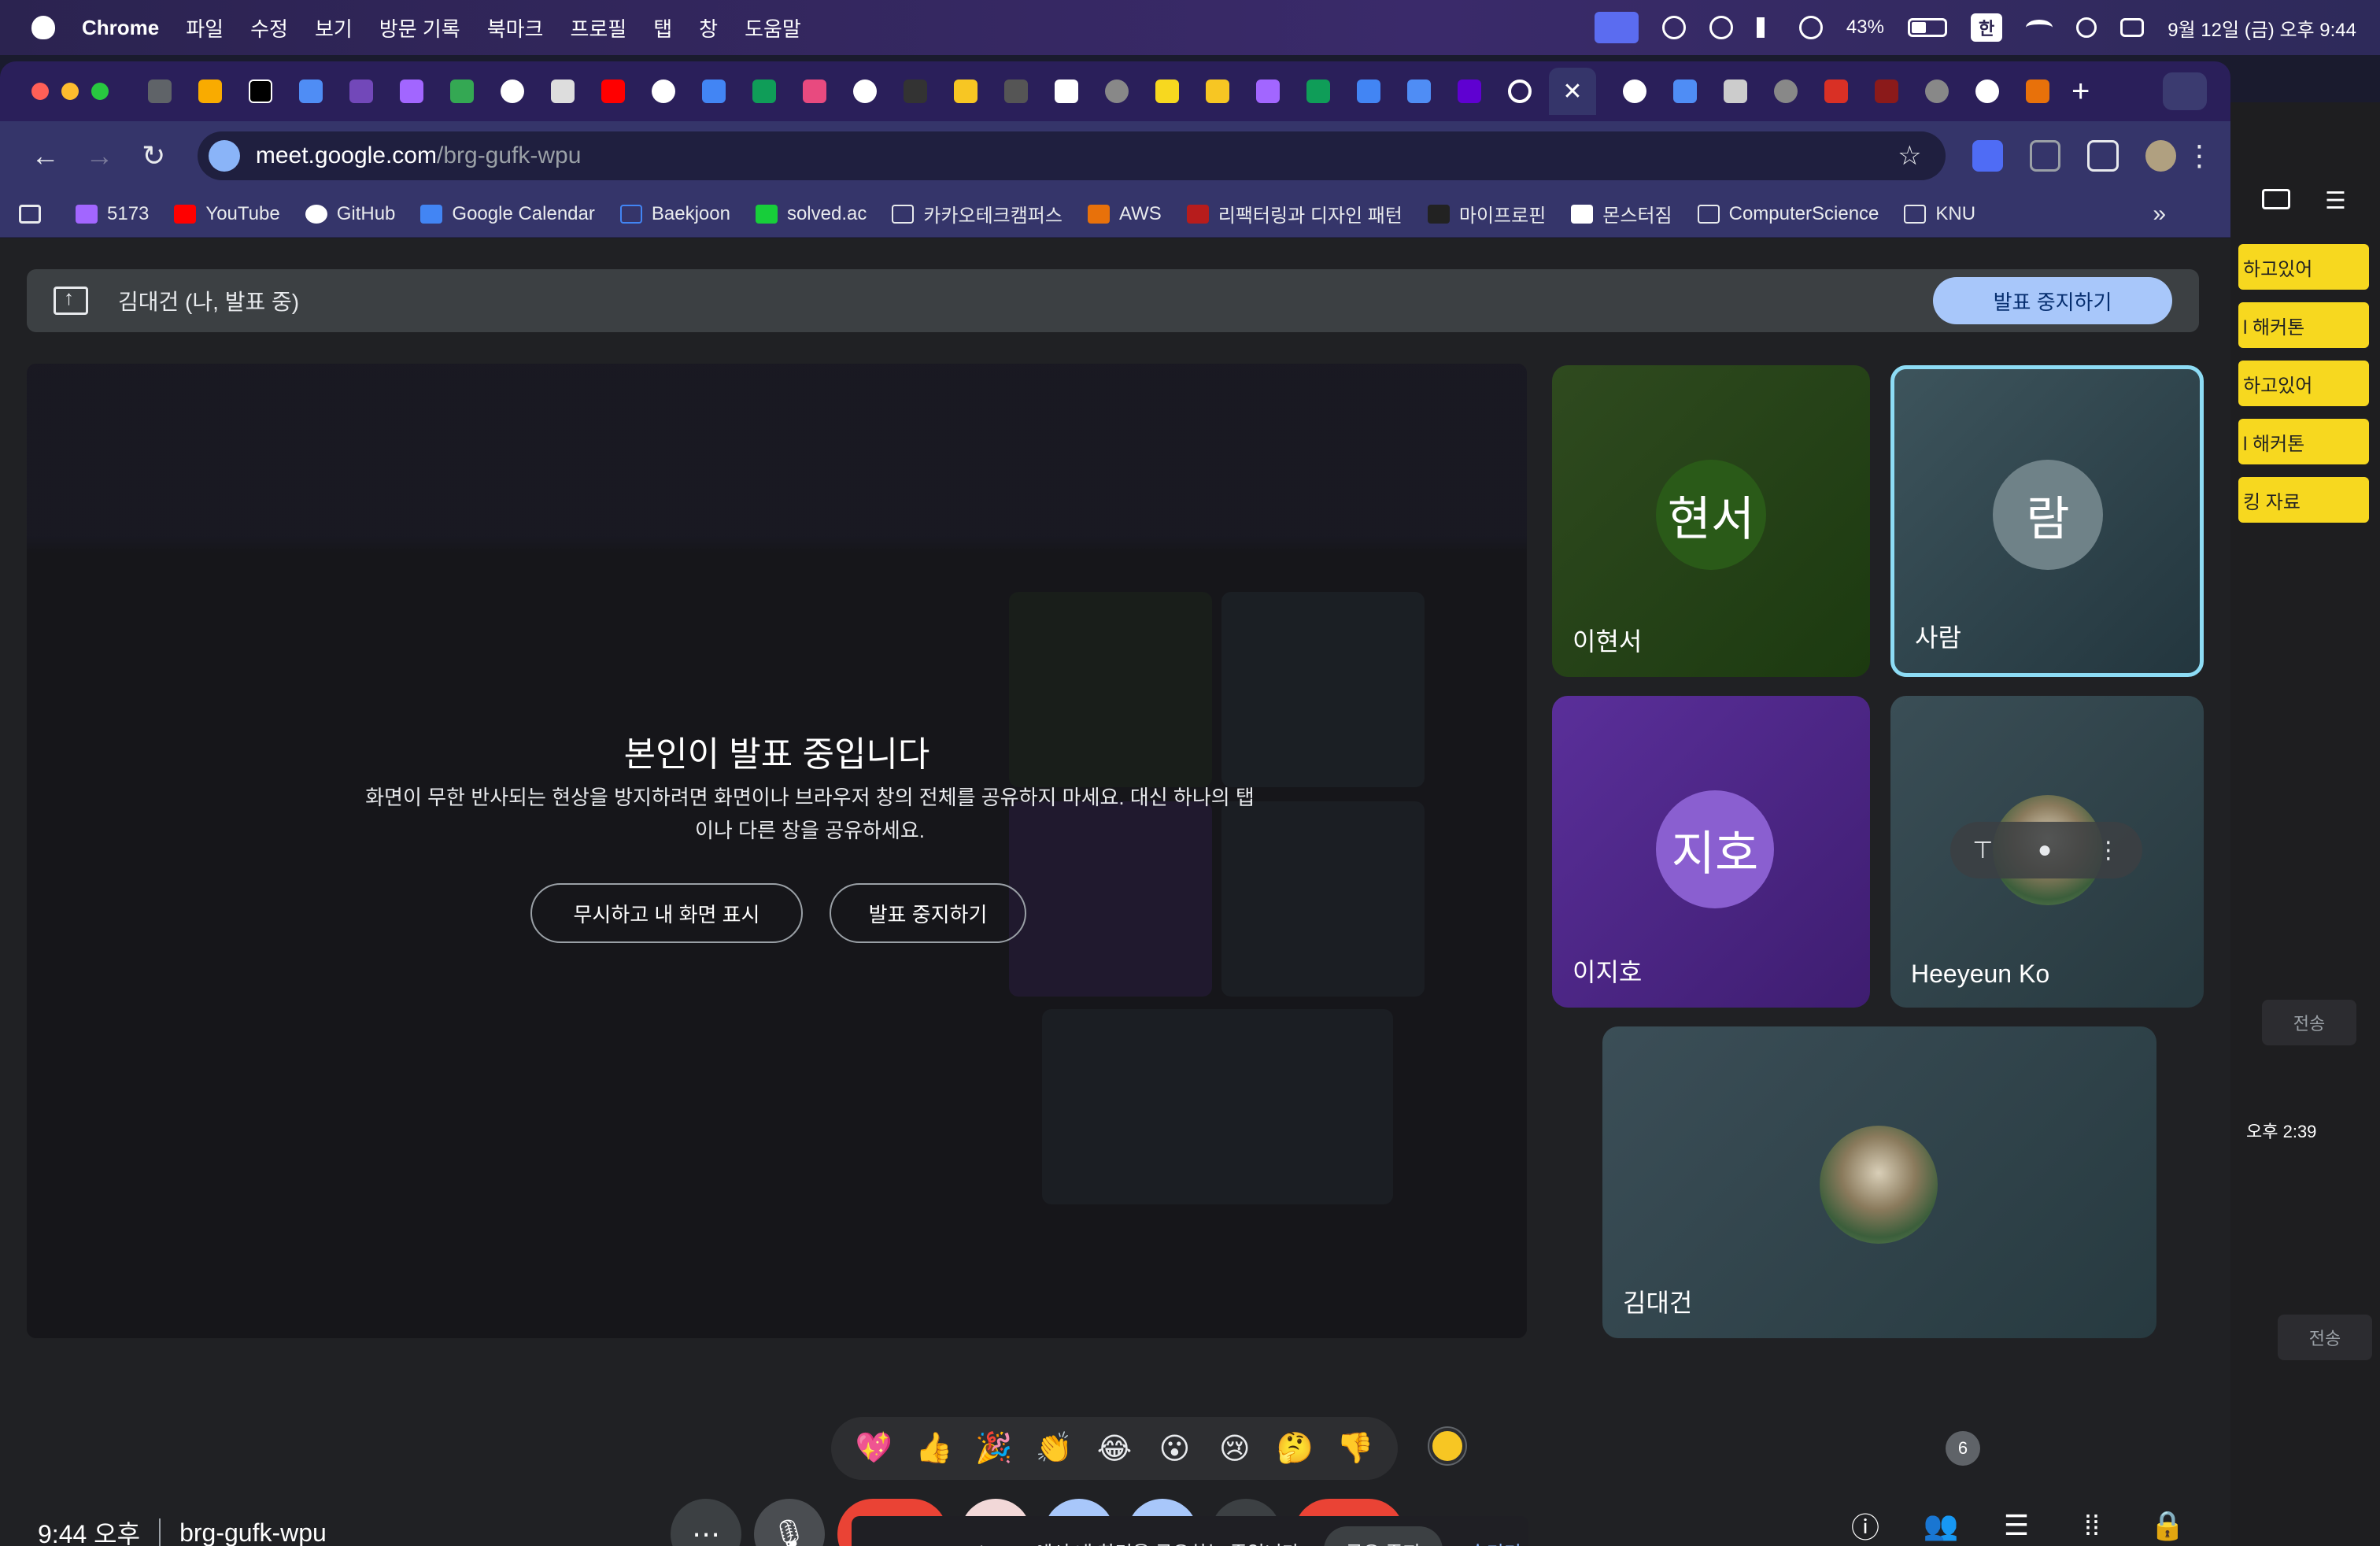  What do you see at coordinates (2303, 500) in the screenshot?
I see `chat-note: 킹 자료` at bounding box center [2303, 500].